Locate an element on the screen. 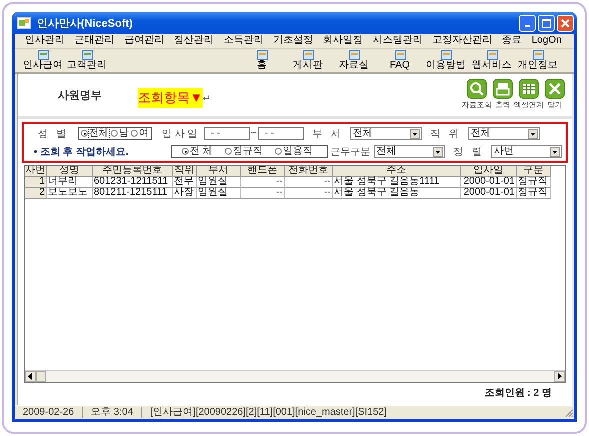  department-label: 부 서 is located at coordinates (327, 134).